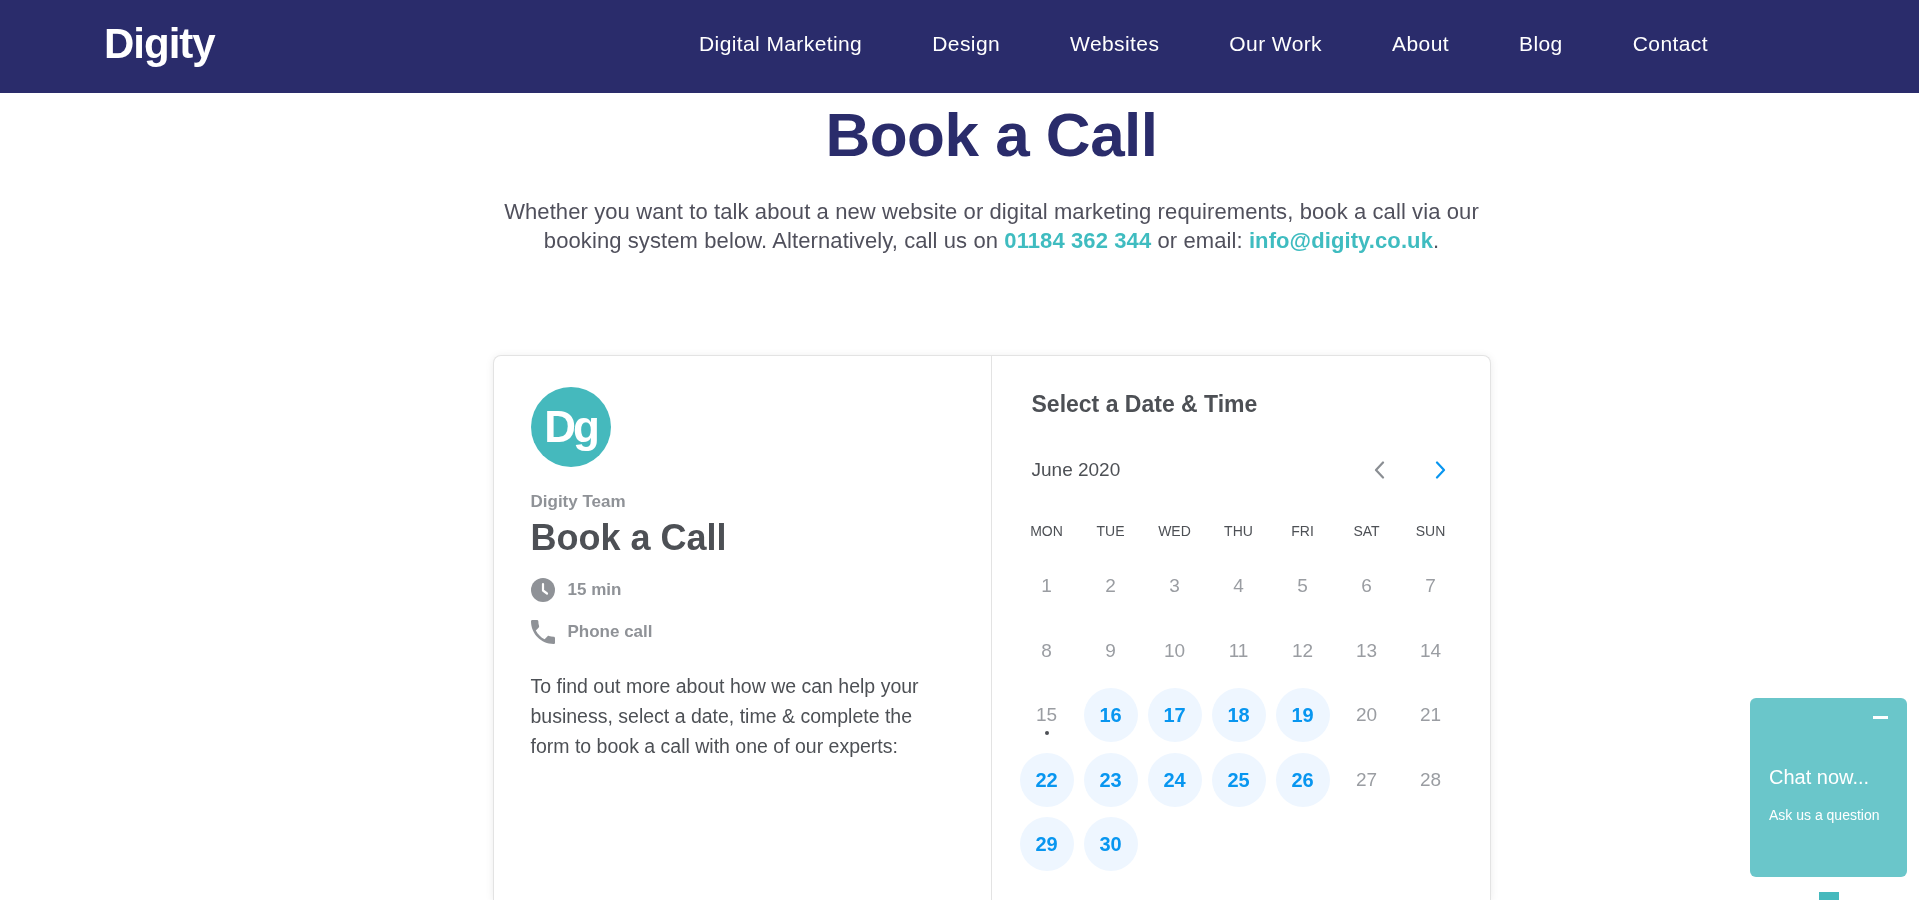  Describe the element at coordinates (1366, 531) in the screenshot. I see `weekday-label: SAT` at that location.